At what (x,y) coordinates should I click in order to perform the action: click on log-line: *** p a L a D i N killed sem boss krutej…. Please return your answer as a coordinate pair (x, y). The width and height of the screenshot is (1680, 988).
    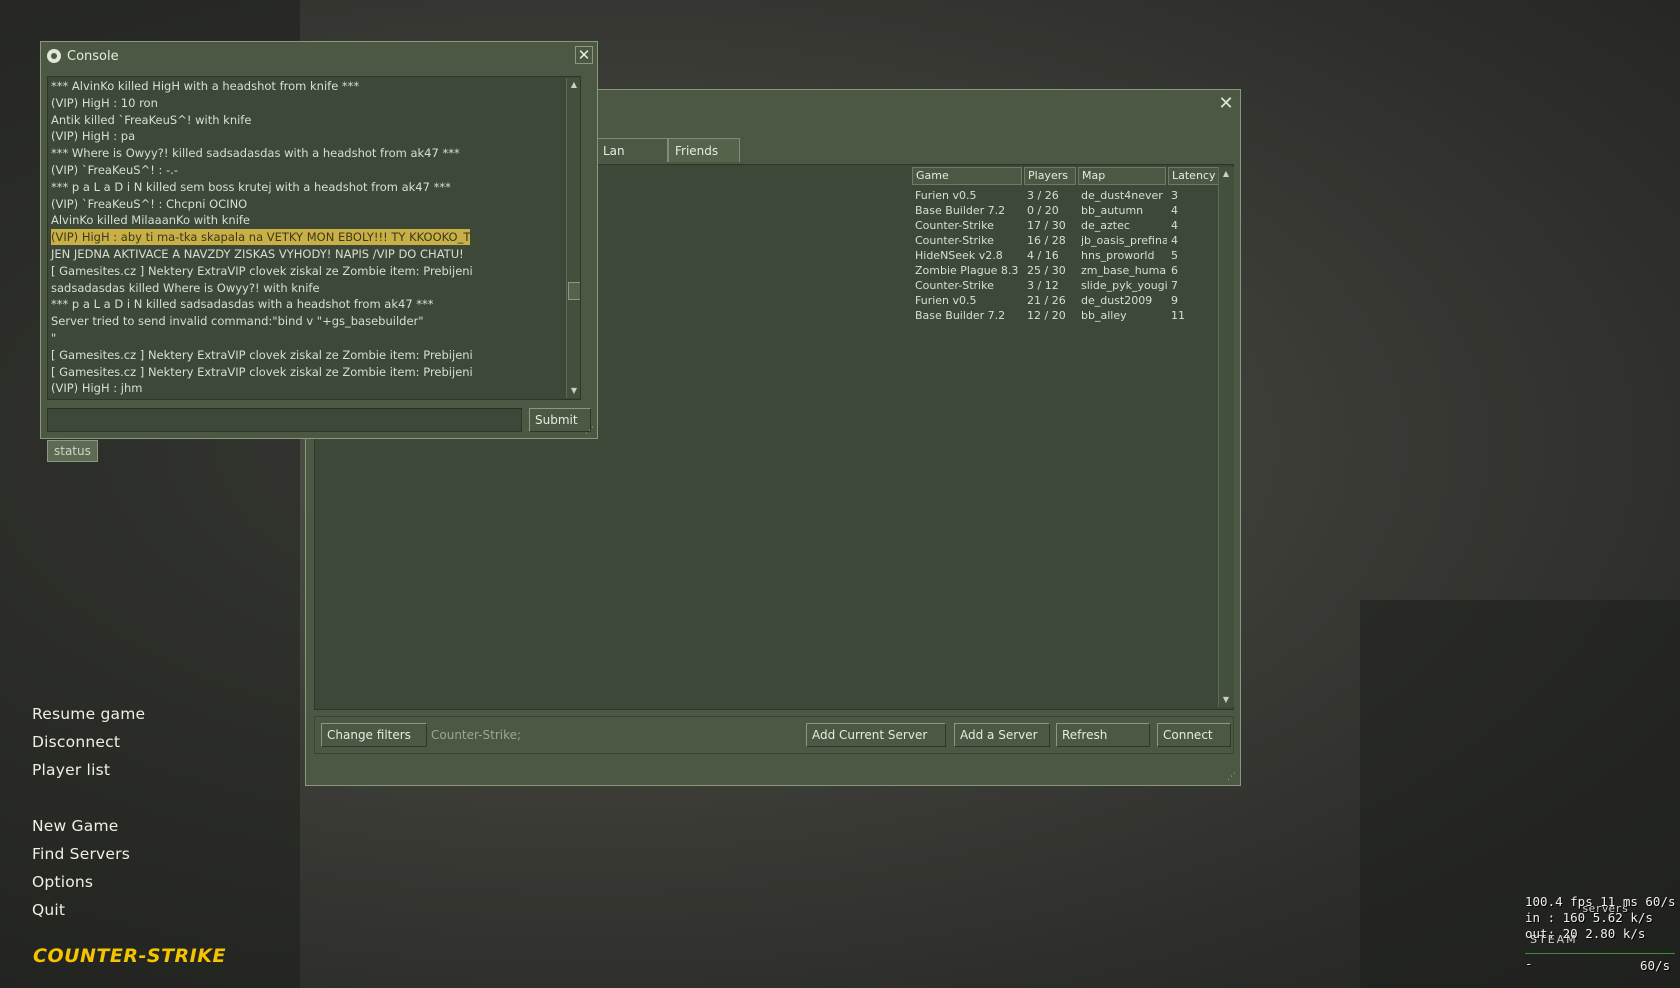
    Looking at the image, I should click on (251, 186).